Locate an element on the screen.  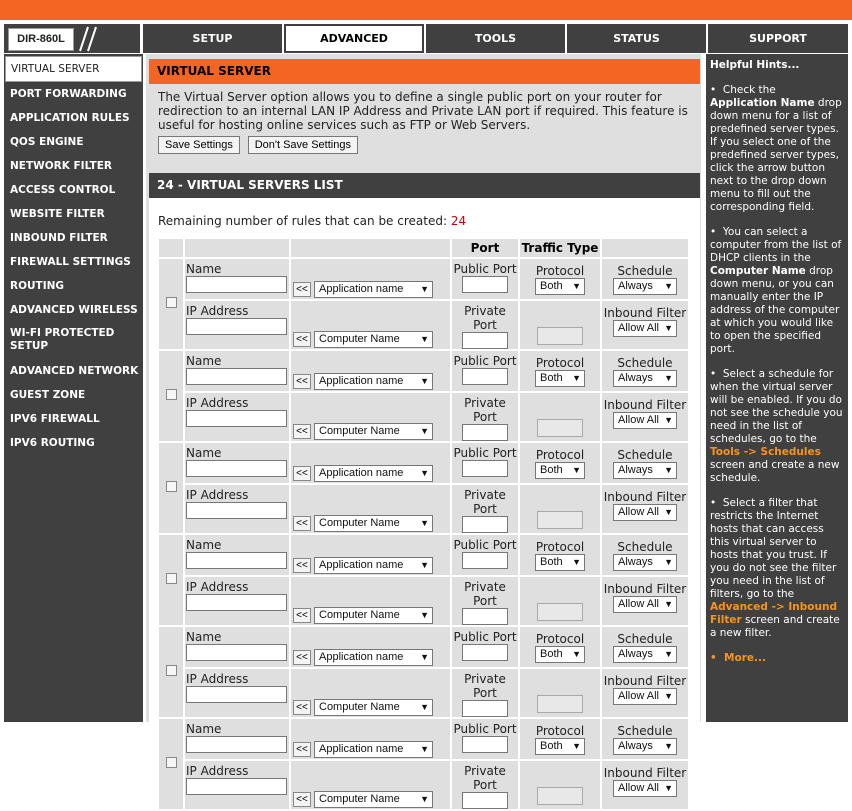
tab-support: SUPPORT is located at coordinates (778, 38).